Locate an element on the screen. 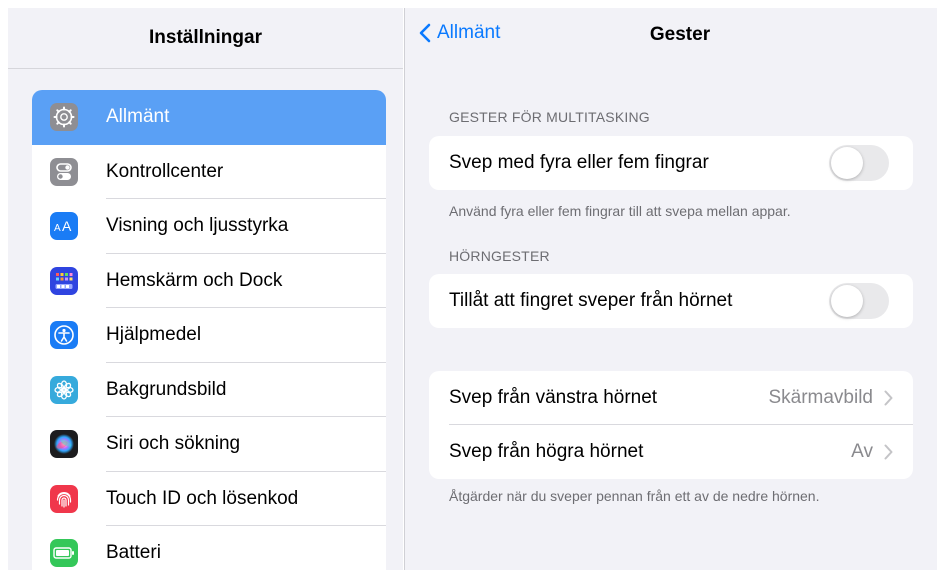 The width and height of the screenshot is (944, 570). chevron-left-icon is located at coordinates (425, 33).